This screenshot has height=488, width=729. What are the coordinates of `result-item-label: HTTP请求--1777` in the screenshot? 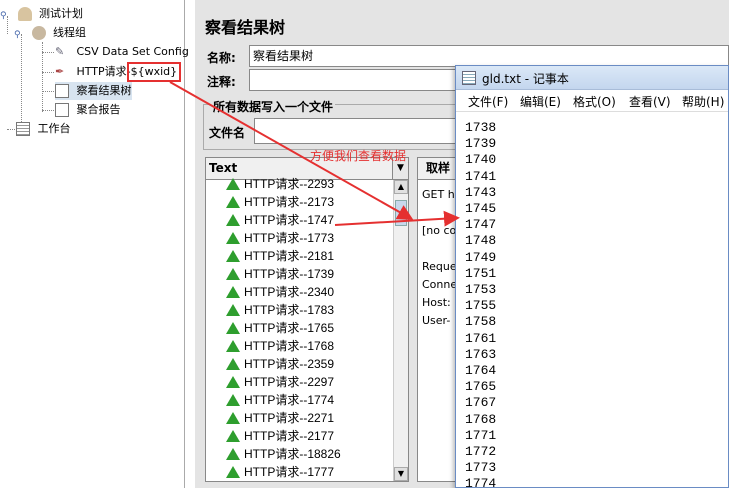 It's located at (289, 472).